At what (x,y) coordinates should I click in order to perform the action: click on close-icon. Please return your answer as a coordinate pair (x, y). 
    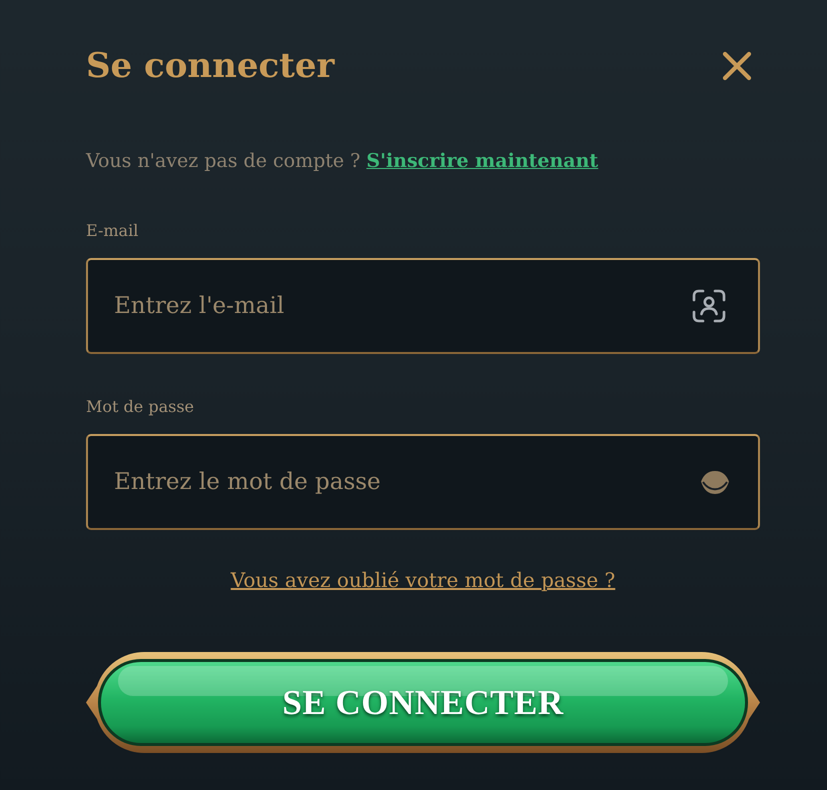
    Looking at the image, I should click on (737, 66).